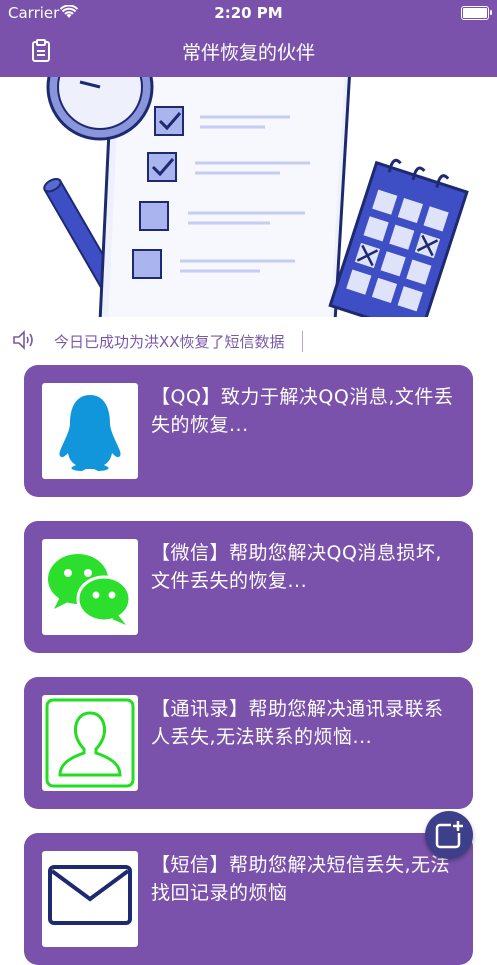  I want to click on contacts-icon, so click(90, 743).